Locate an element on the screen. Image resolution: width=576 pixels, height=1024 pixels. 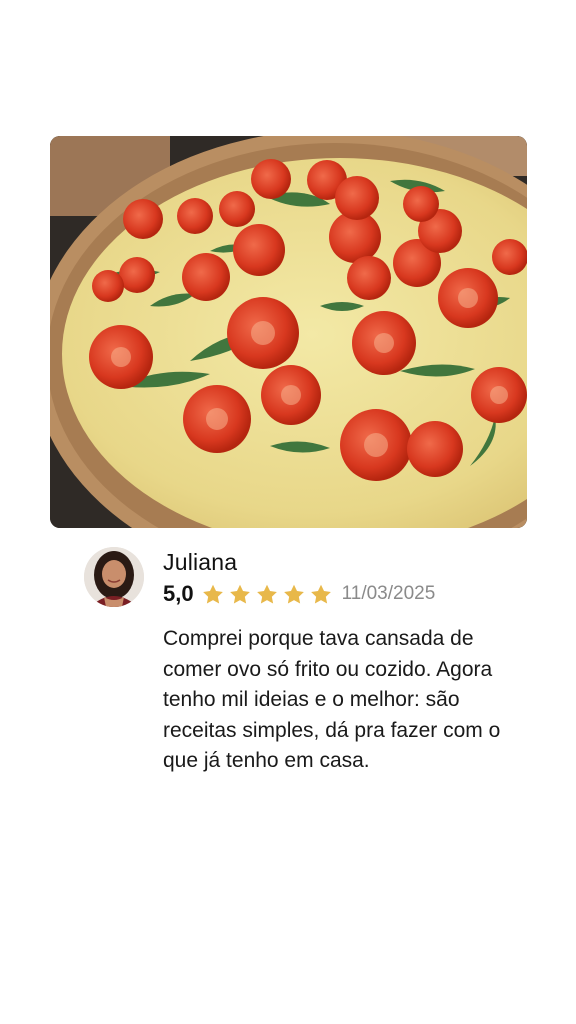
rating-score: 5,0 is located at coordinates (178, 593).